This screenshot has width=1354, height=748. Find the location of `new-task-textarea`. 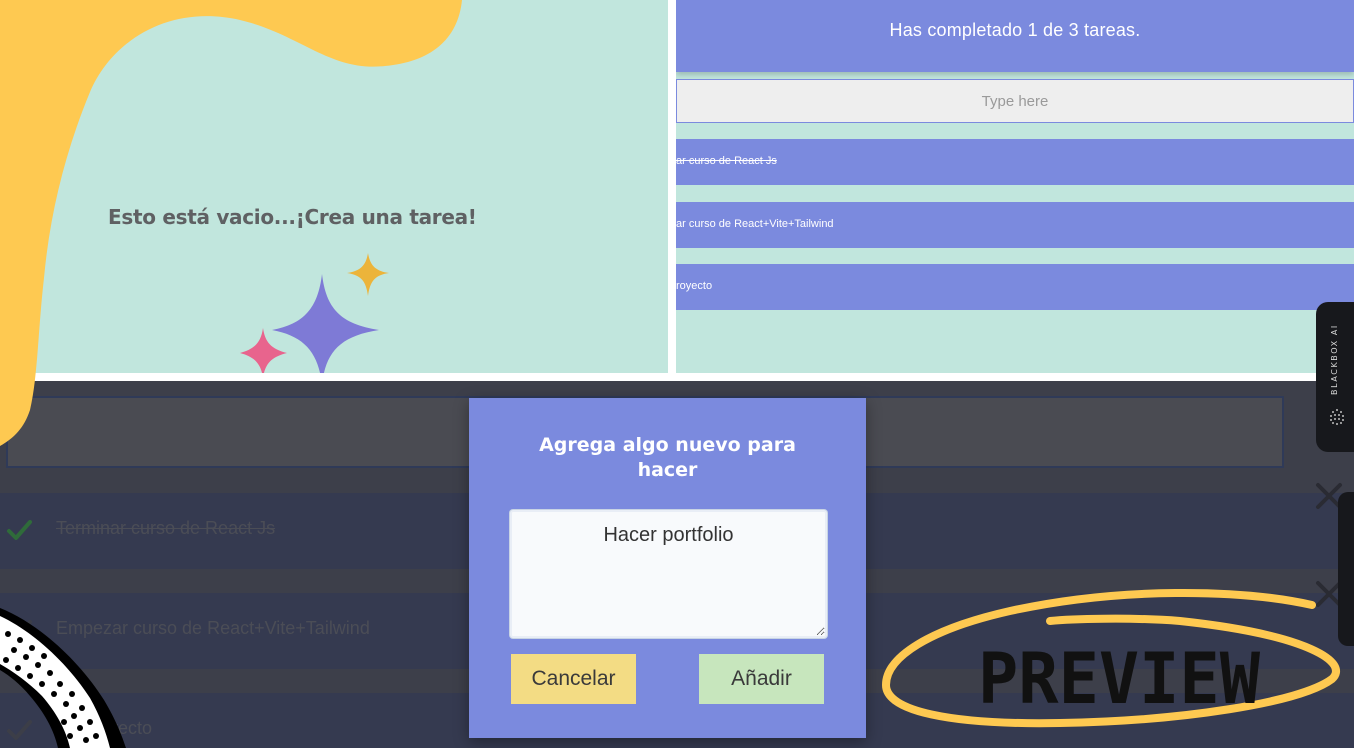

new-task-textarea is located at coordinates (668, 574).